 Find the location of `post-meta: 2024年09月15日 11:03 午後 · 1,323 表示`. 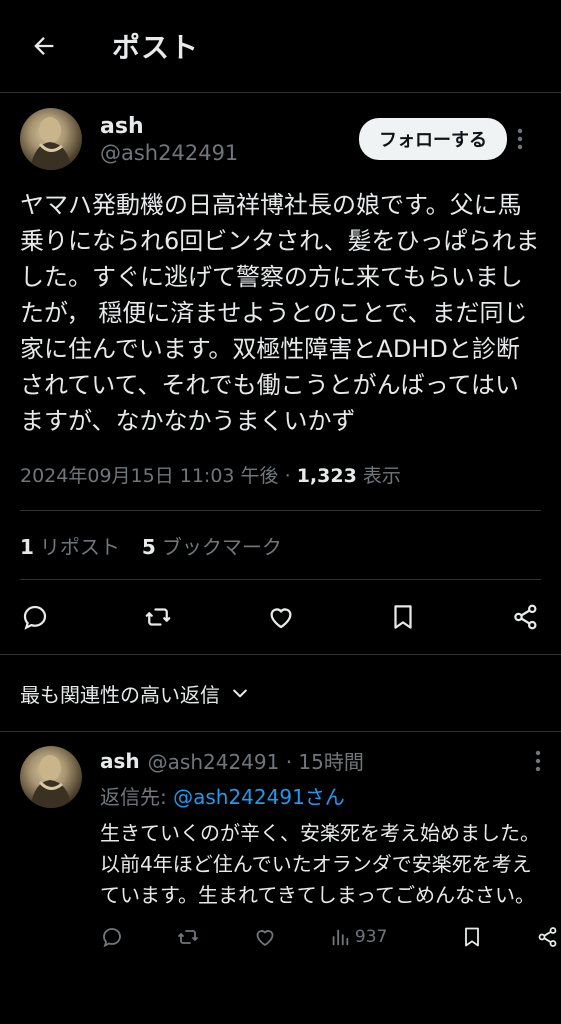

post-meta: 2024年09月15日 11:03 午後 · 1,323 表示 is located at coordinates (280, 486).